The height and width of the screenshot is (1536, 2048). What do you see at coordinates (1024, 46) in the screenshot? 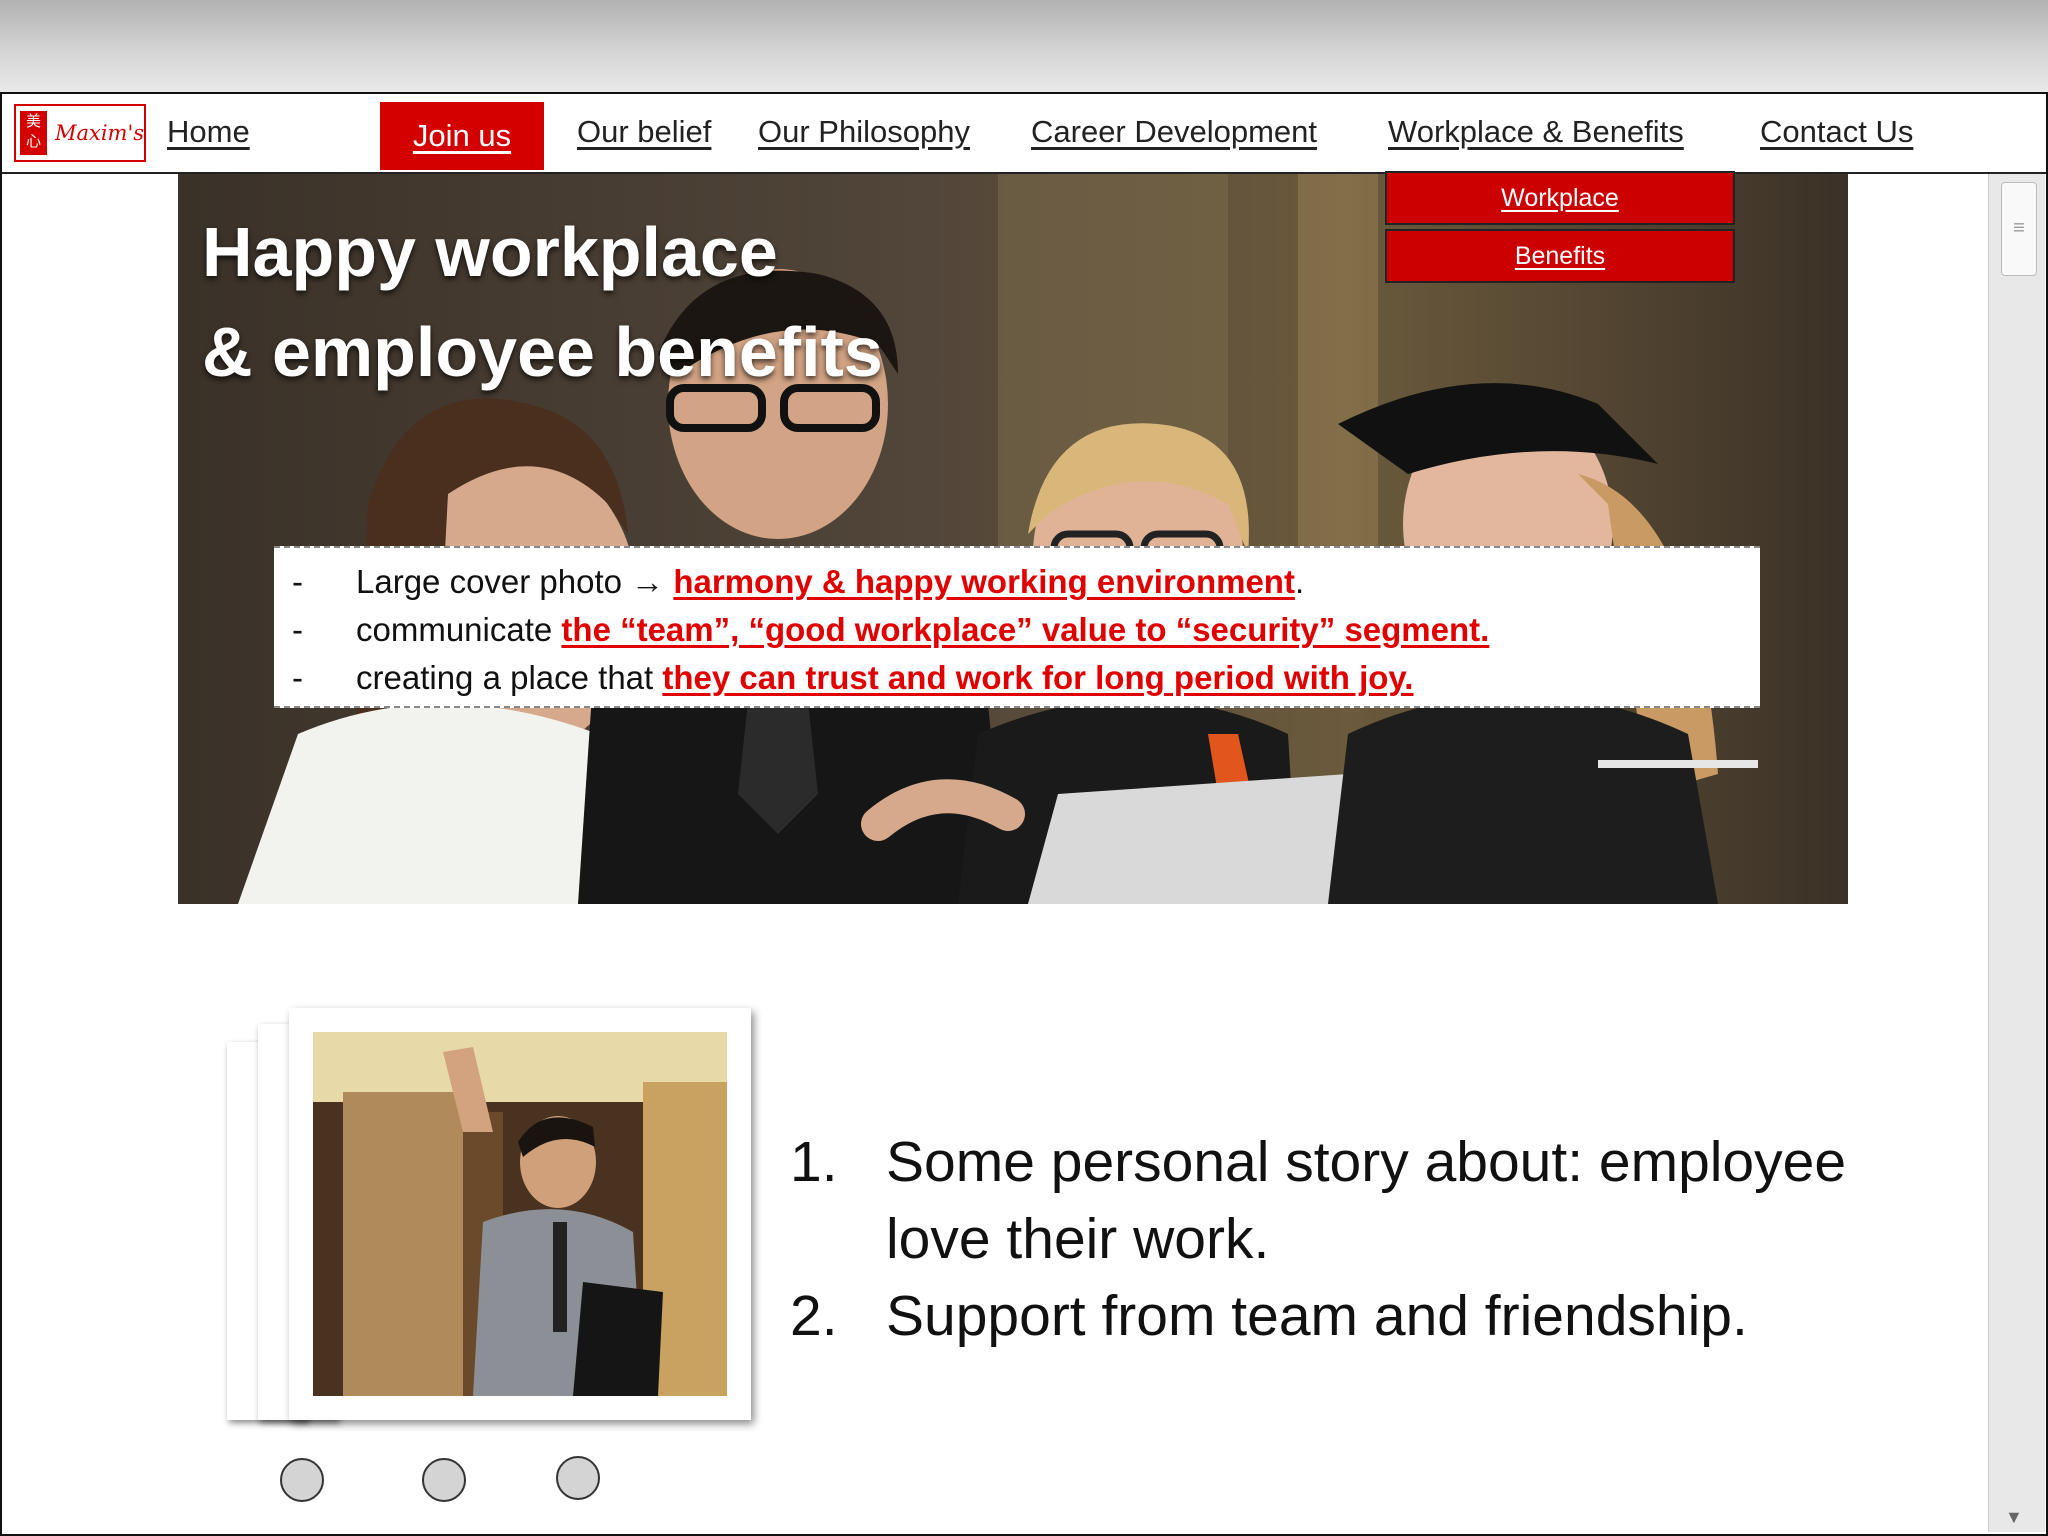
I see `slide-header-band` at bounding box center [1024, 46].